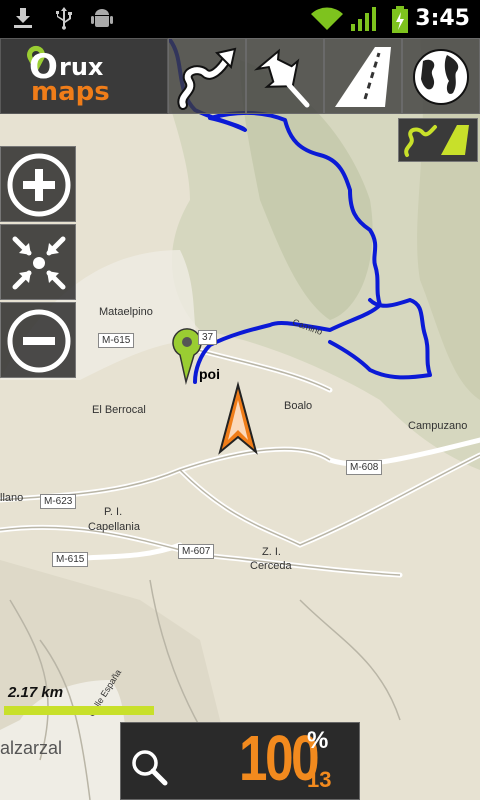 The width and height of the screenshot is (480, 800). Describe the element at coordinates (364, 22) in the screenshot. I see `signal-icon` at that location.